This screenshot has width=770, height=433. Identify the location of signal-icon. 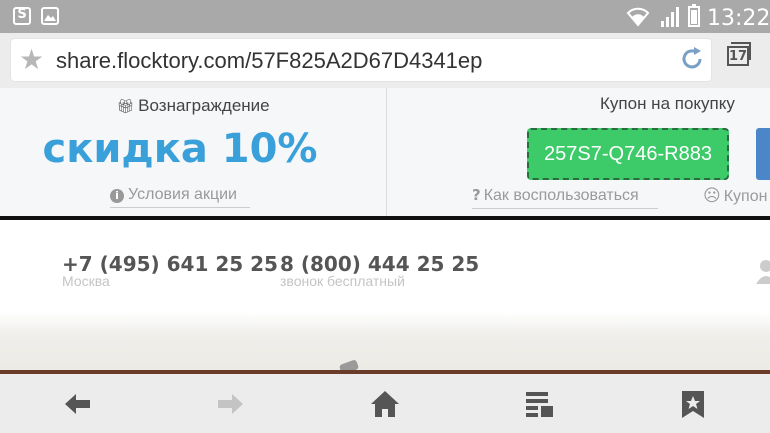
(670, 17).